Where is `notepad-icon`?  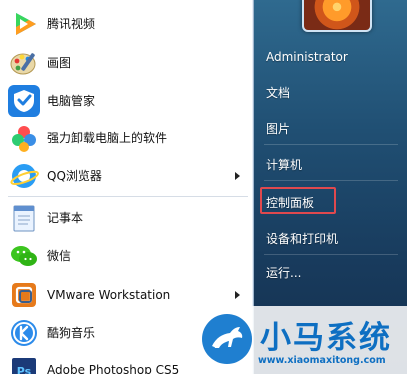
notepad-icon is located at coordinates (24, 218).